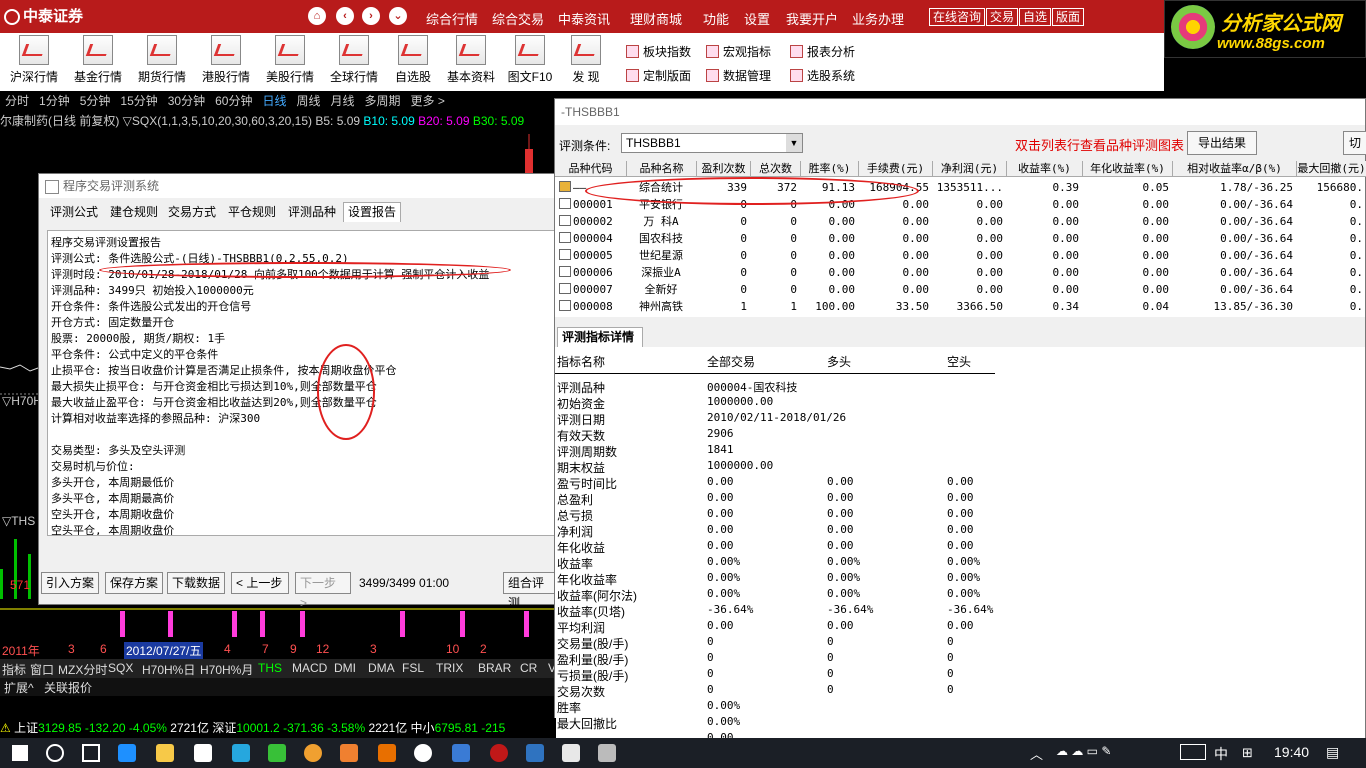  Describe the element at coordinates (186, 101) in the screenshot. I see `period-4: 30分钟` at that location.